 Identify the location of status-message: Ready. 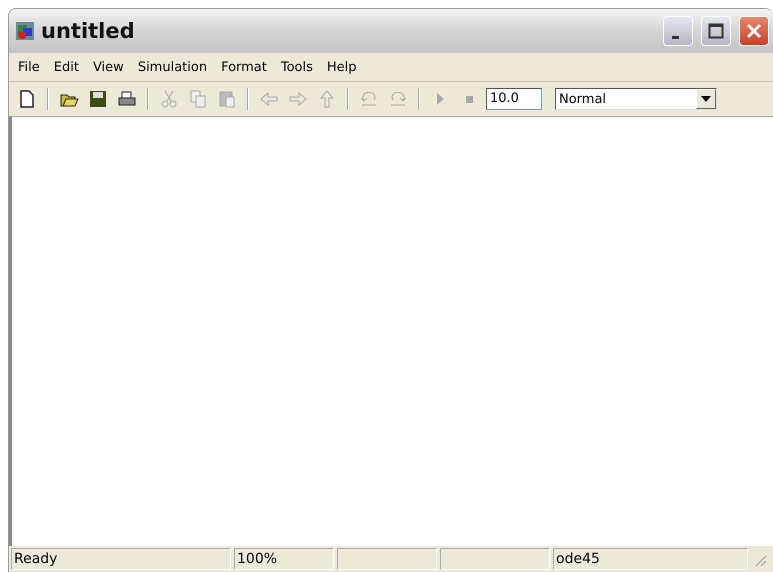
(121, 559).